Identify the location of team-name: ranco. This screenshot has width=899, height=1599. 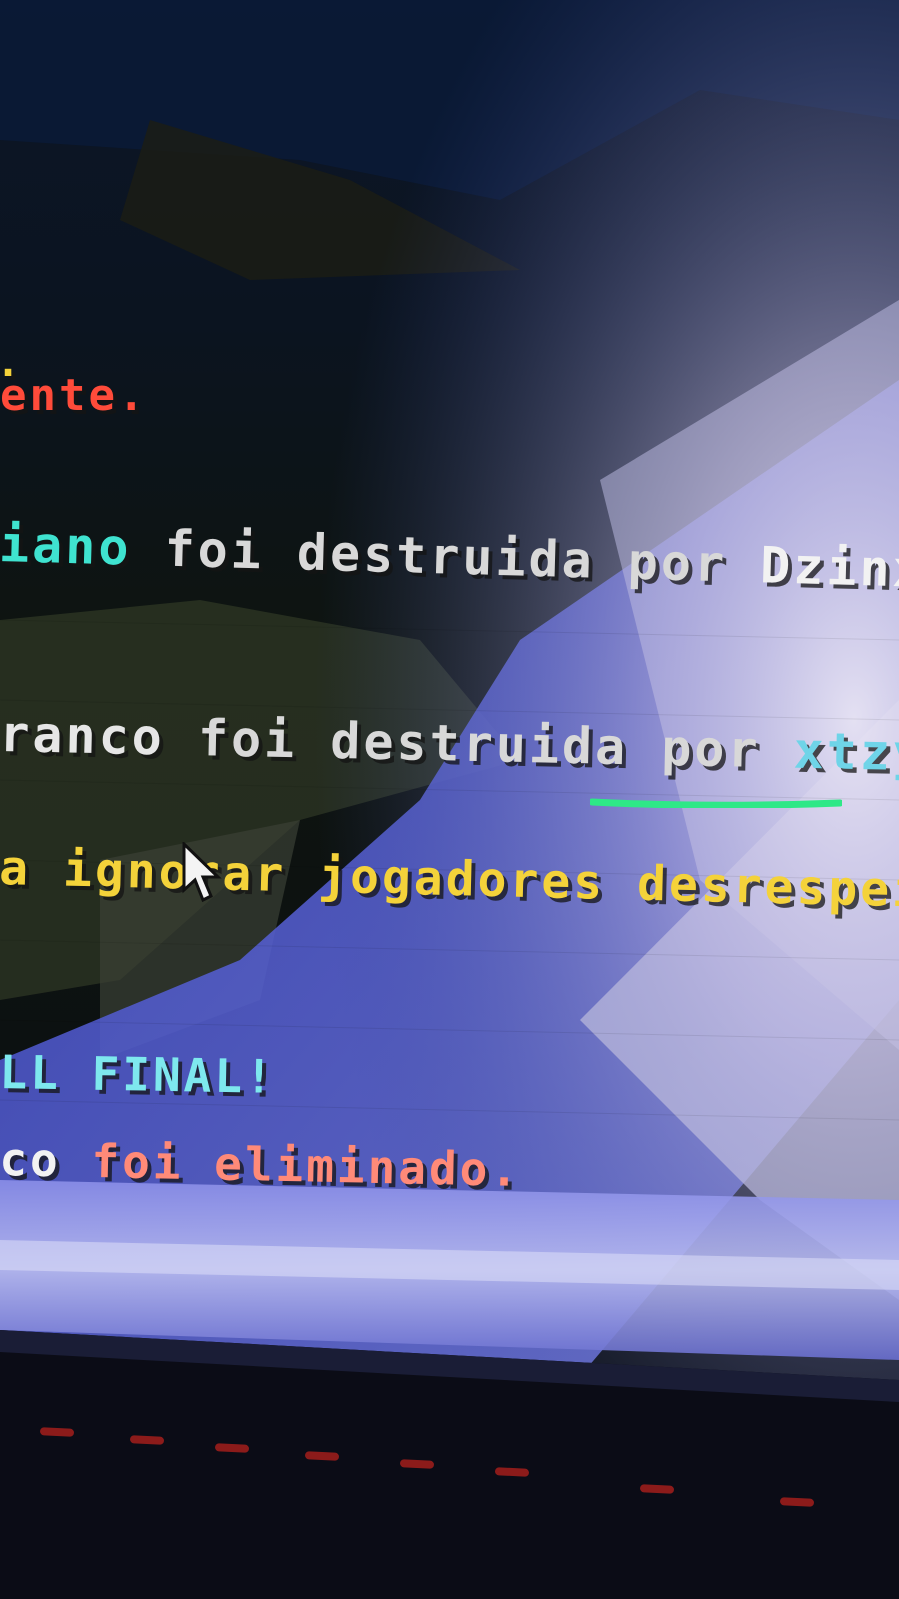
(83, 736).